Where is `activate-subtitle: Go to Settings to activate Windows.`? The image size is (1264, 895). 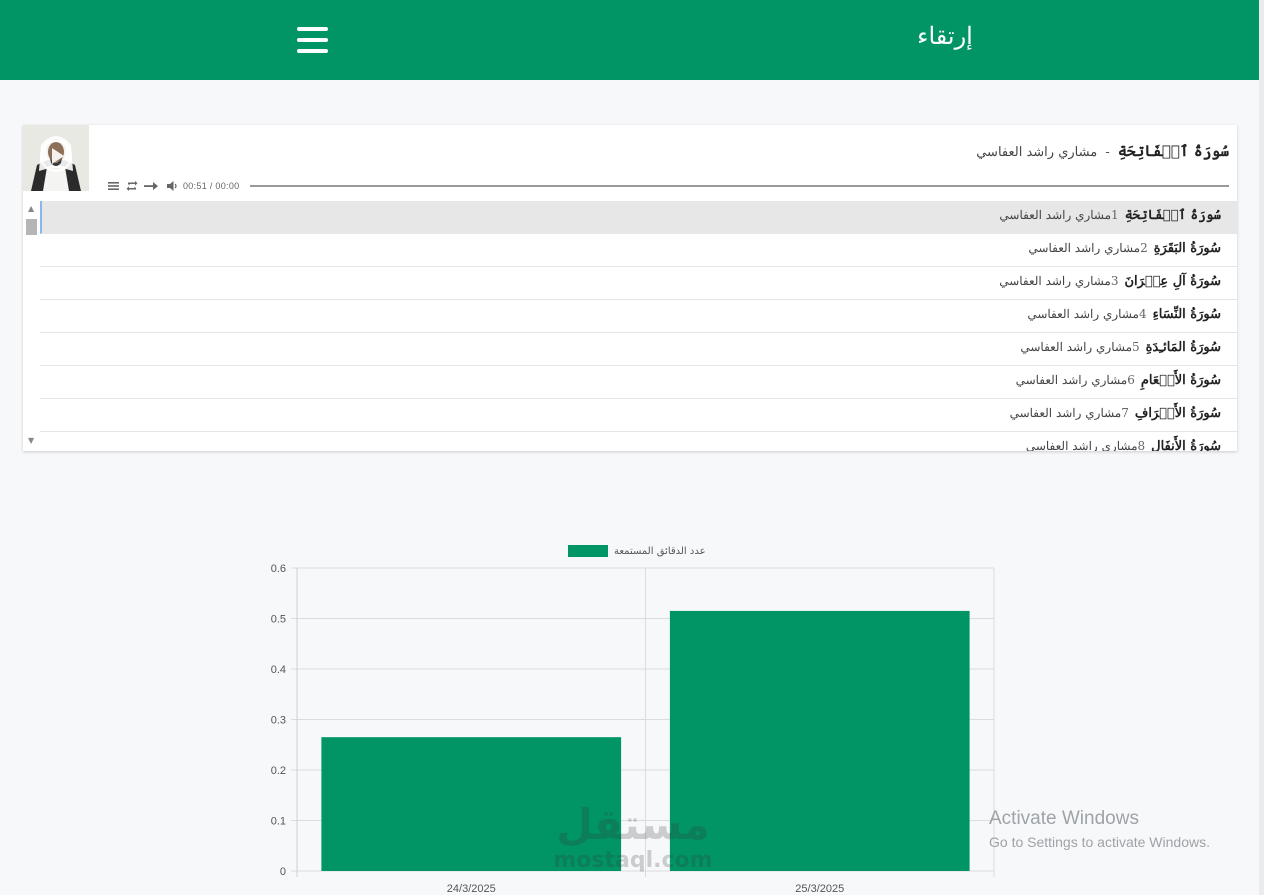 activate-subtitle: Go to Settings to activate Windows. is located at coordinates (1099, 842).